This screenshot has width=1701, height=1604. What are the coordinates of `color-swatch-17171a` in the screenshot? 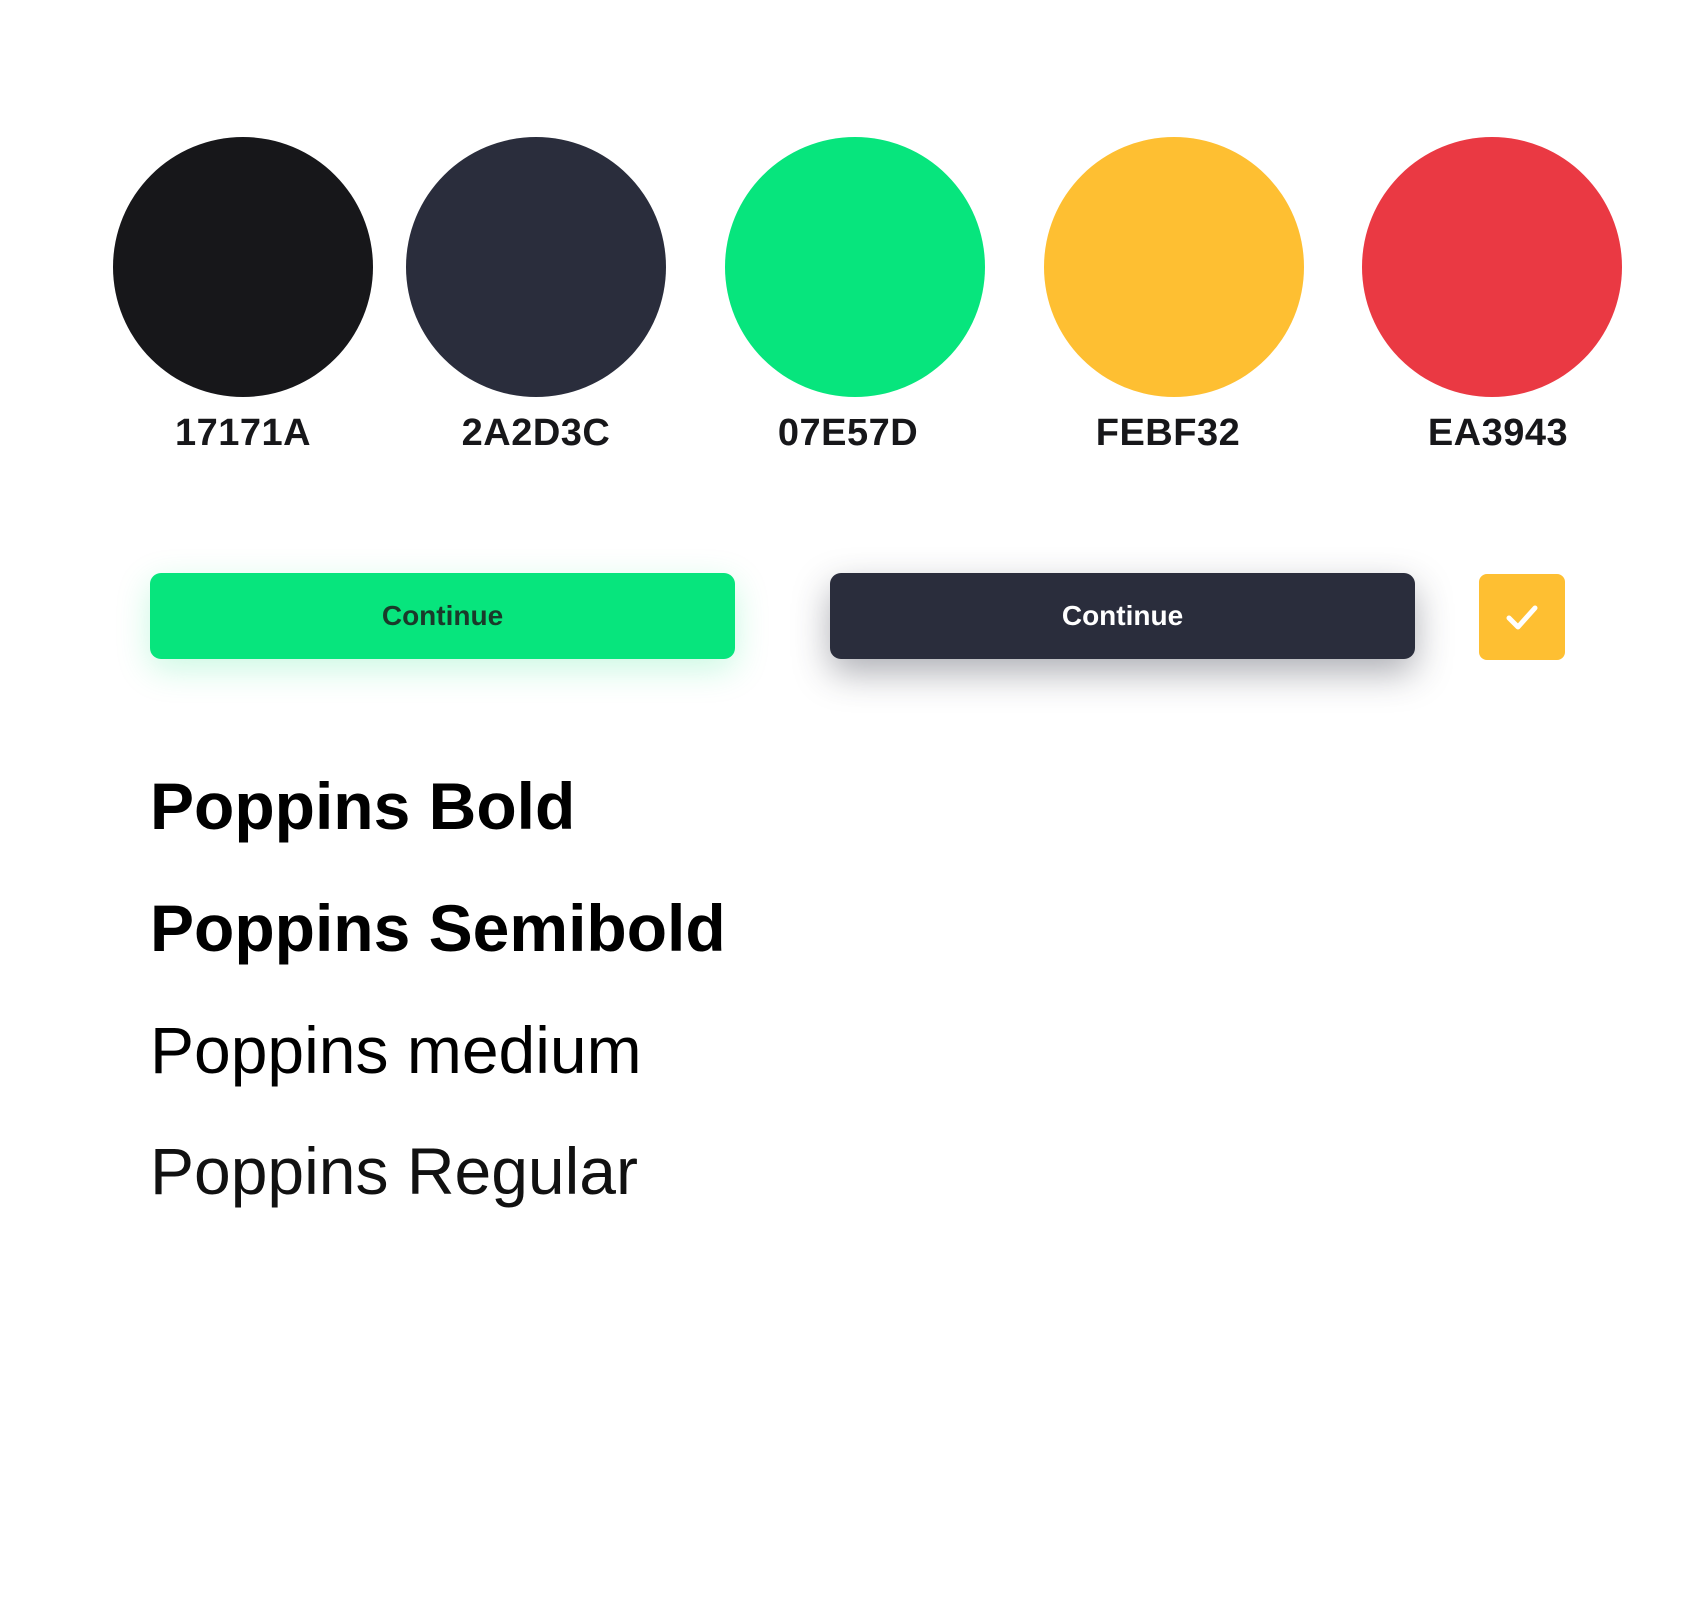 It's located at (243, 267).